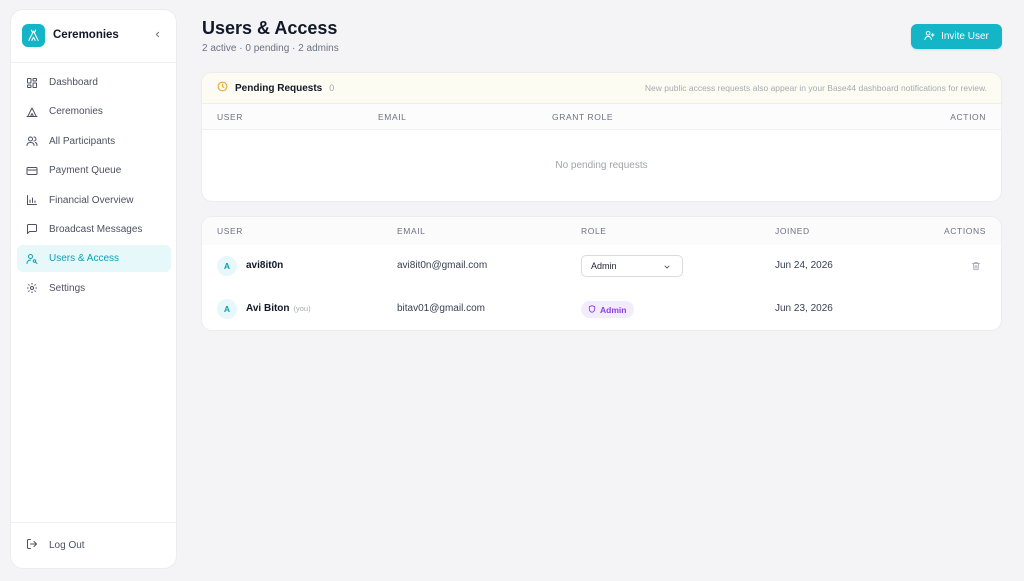 Image resolution: width=1024 pixels, height=581 pixels. I want to click on sidebar-item-users-access: Users & Access, so click(94, 259).